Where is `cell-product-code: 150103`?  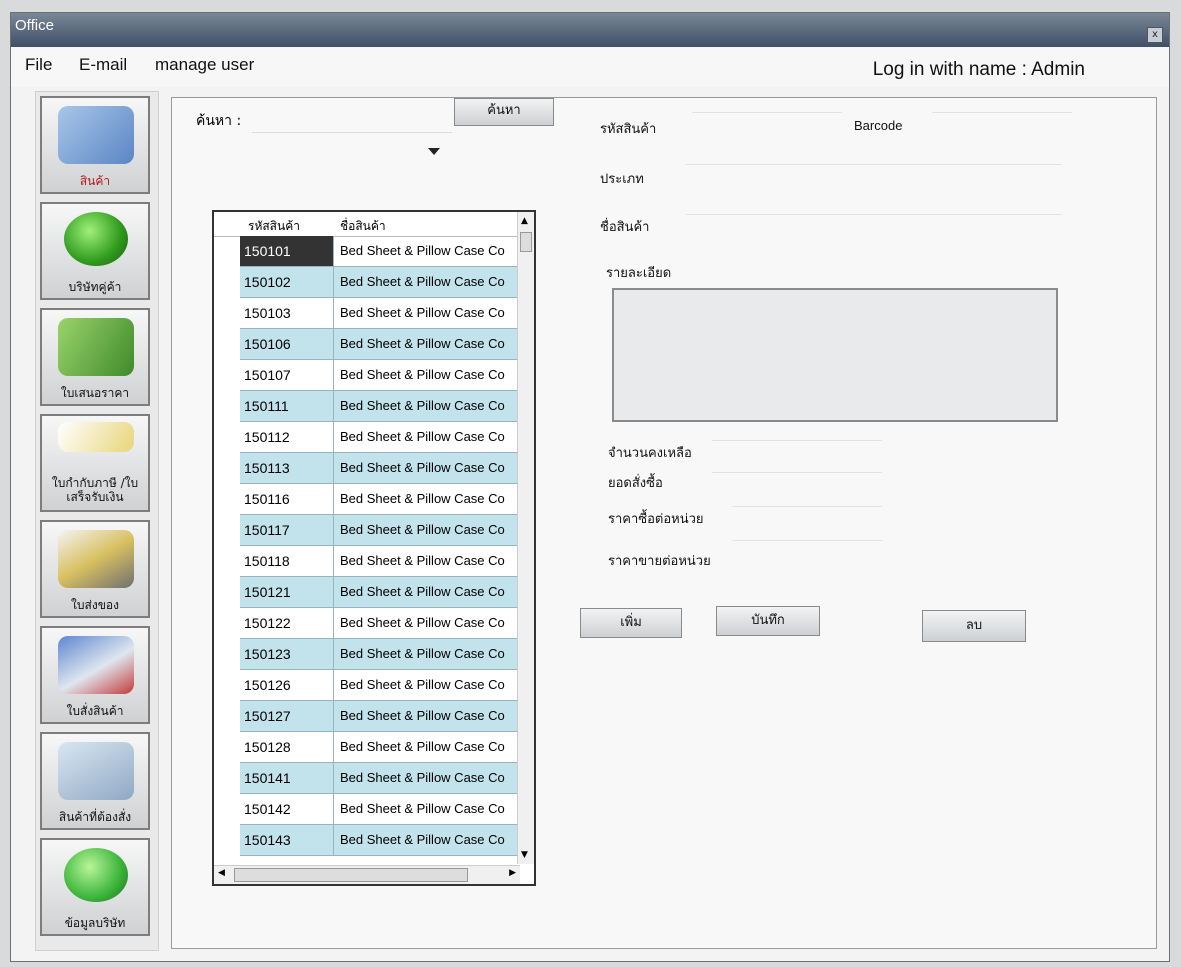 cell-product-code: 150103 is located at coordinates (287, 313).